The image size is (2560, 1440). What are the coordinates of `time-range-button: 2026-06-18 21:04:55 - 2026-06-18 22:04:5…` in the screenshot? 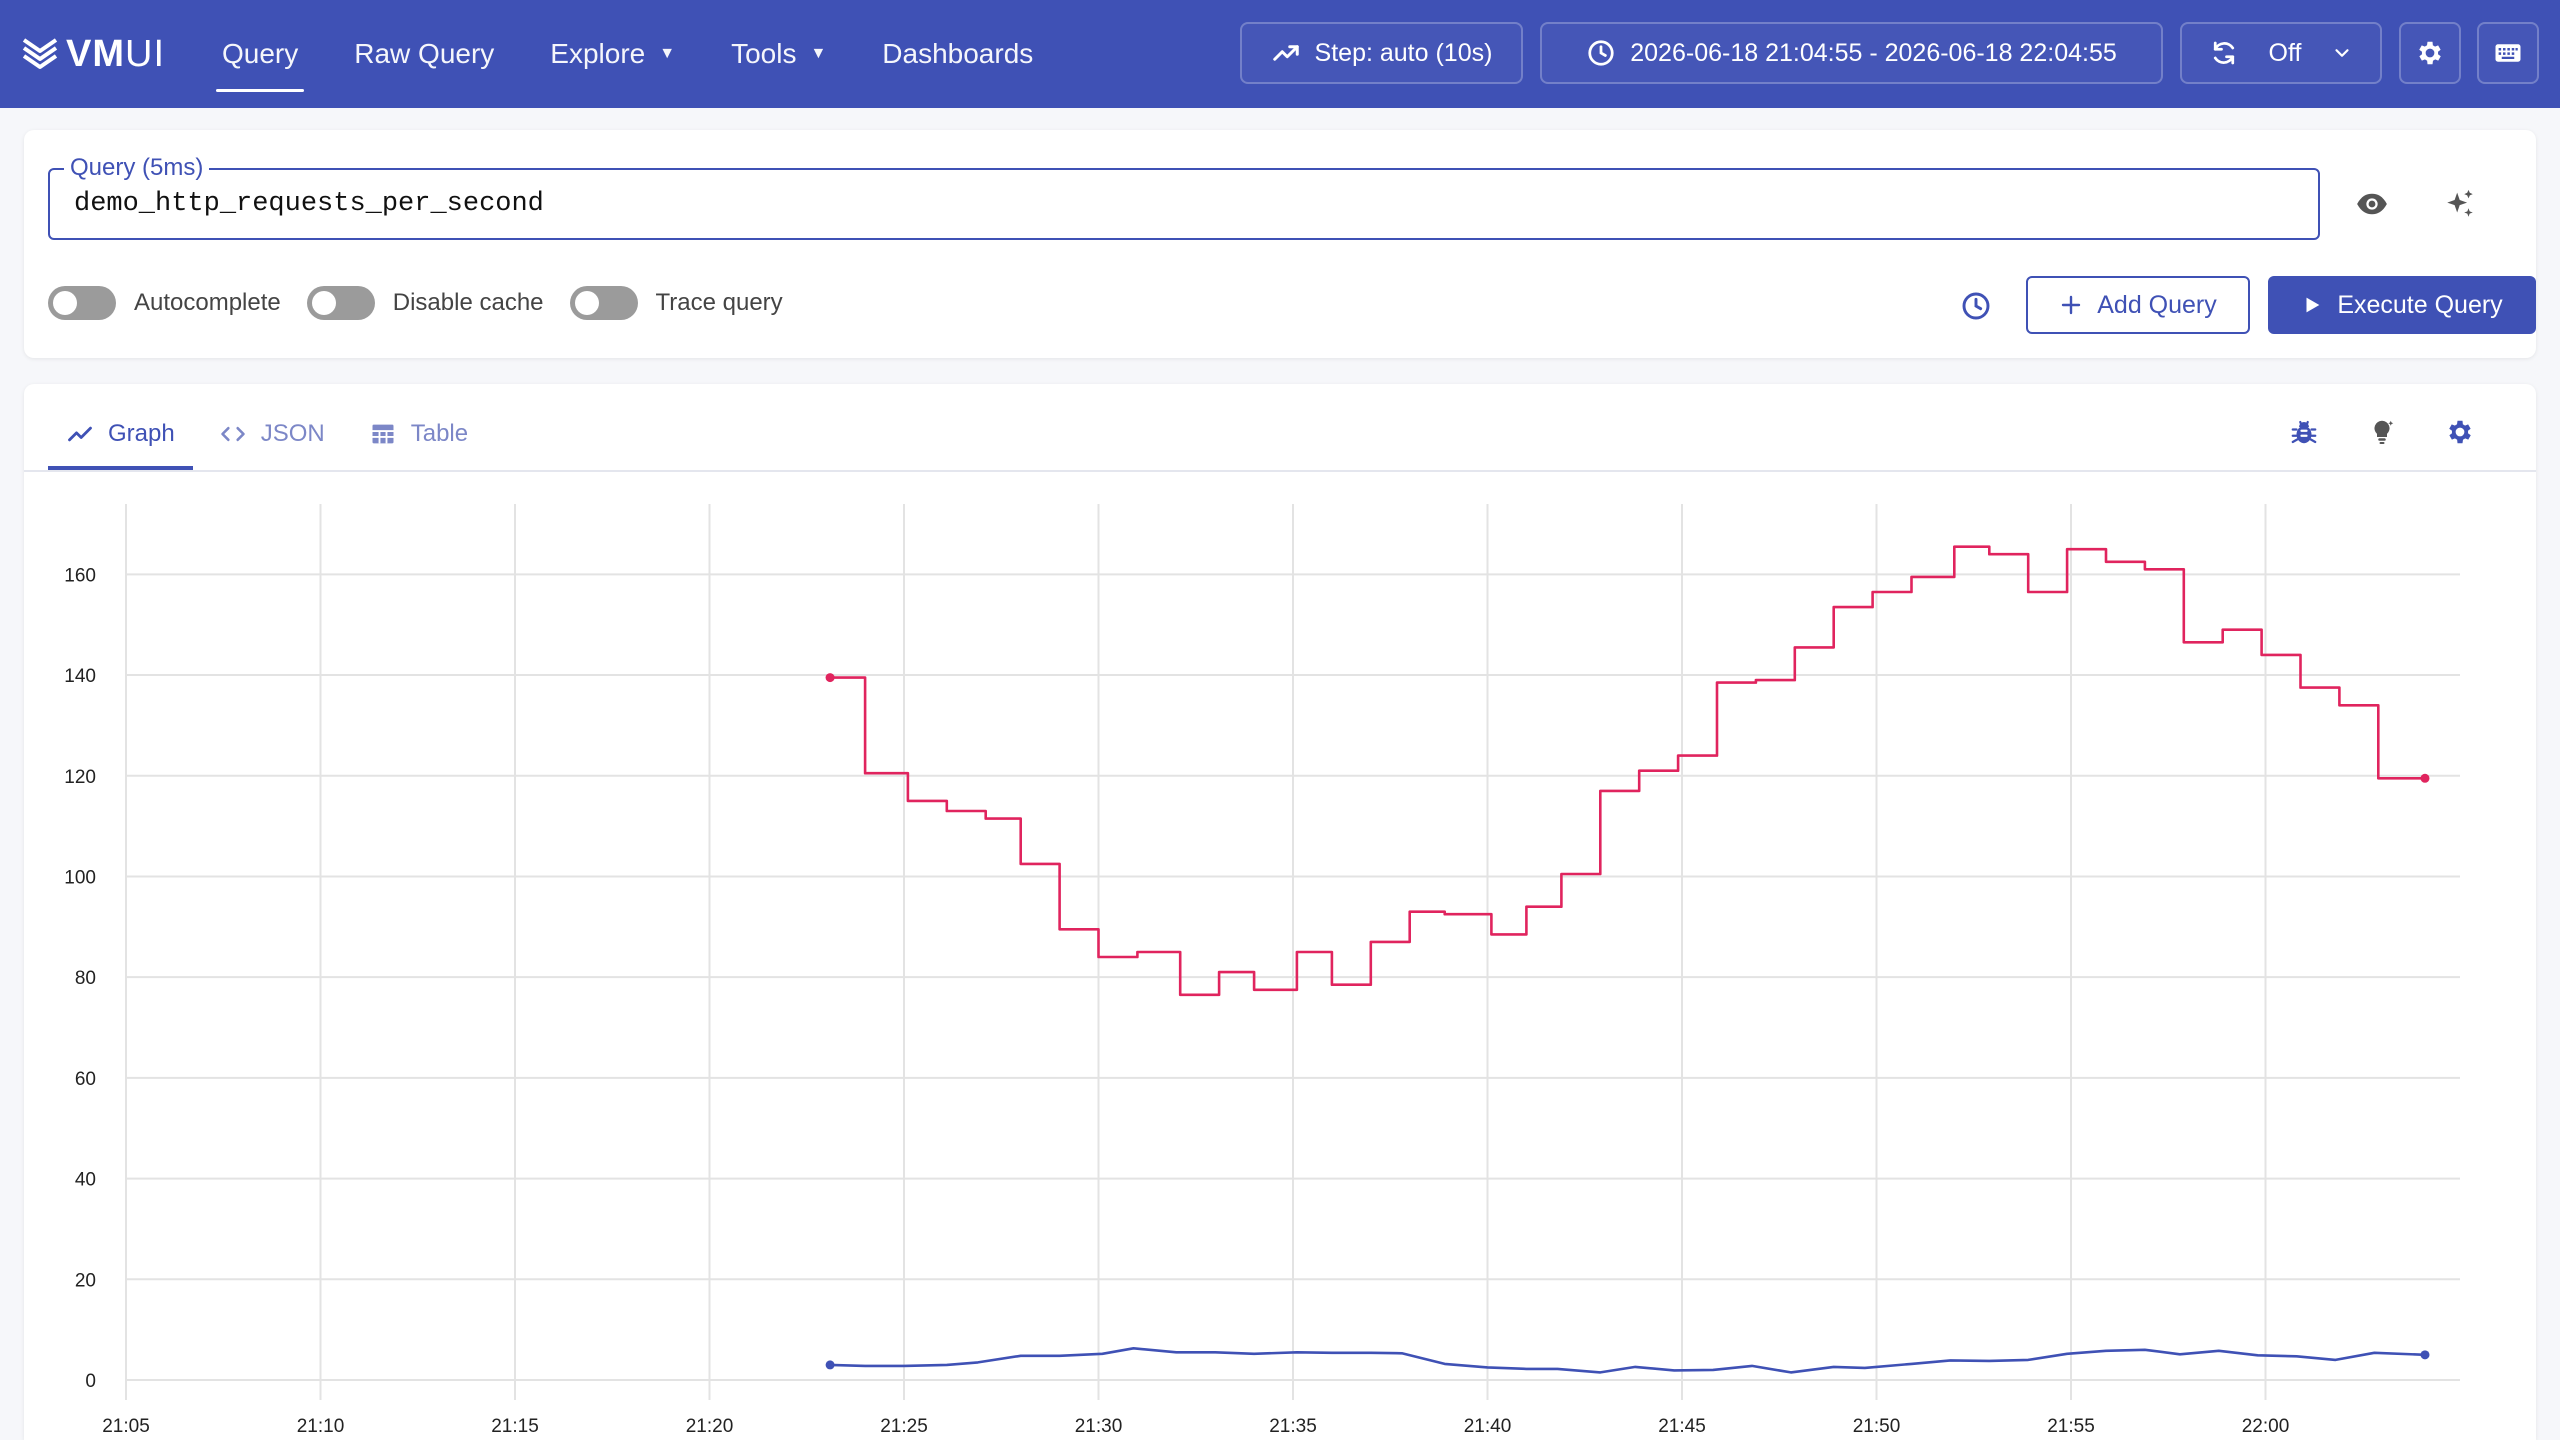 It's located at (1851, 53).